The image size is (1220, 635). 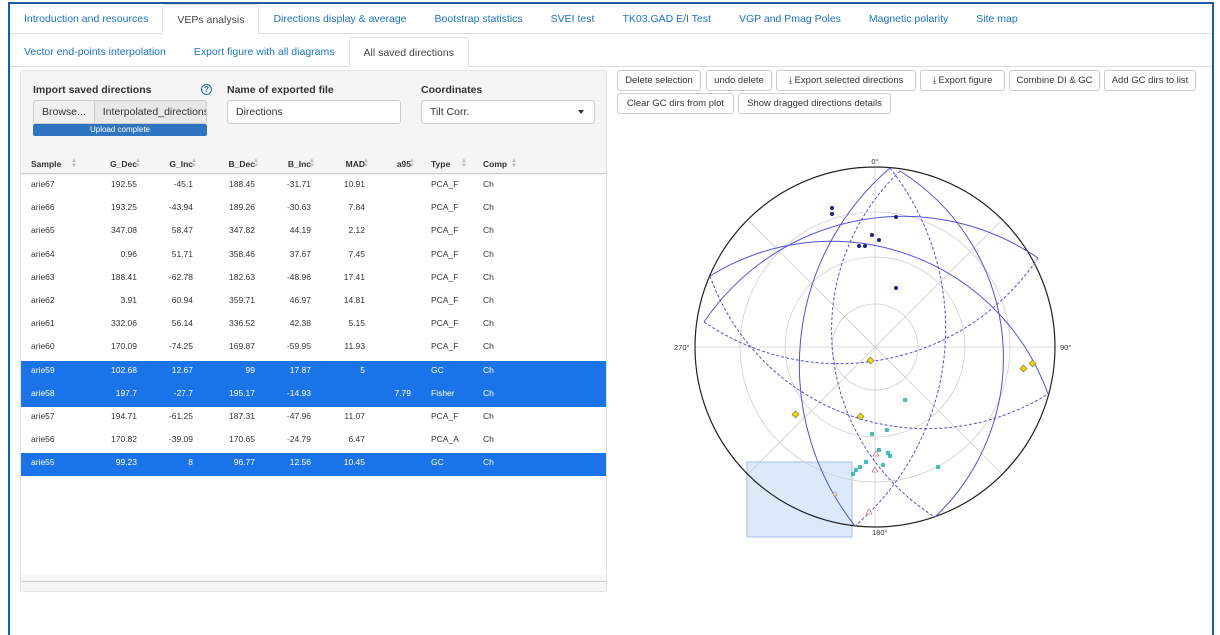 I want to click on table-row: arie55 99.23 8 96.77 12.56 10.45 GC Ch, so click(x=313, y=465).